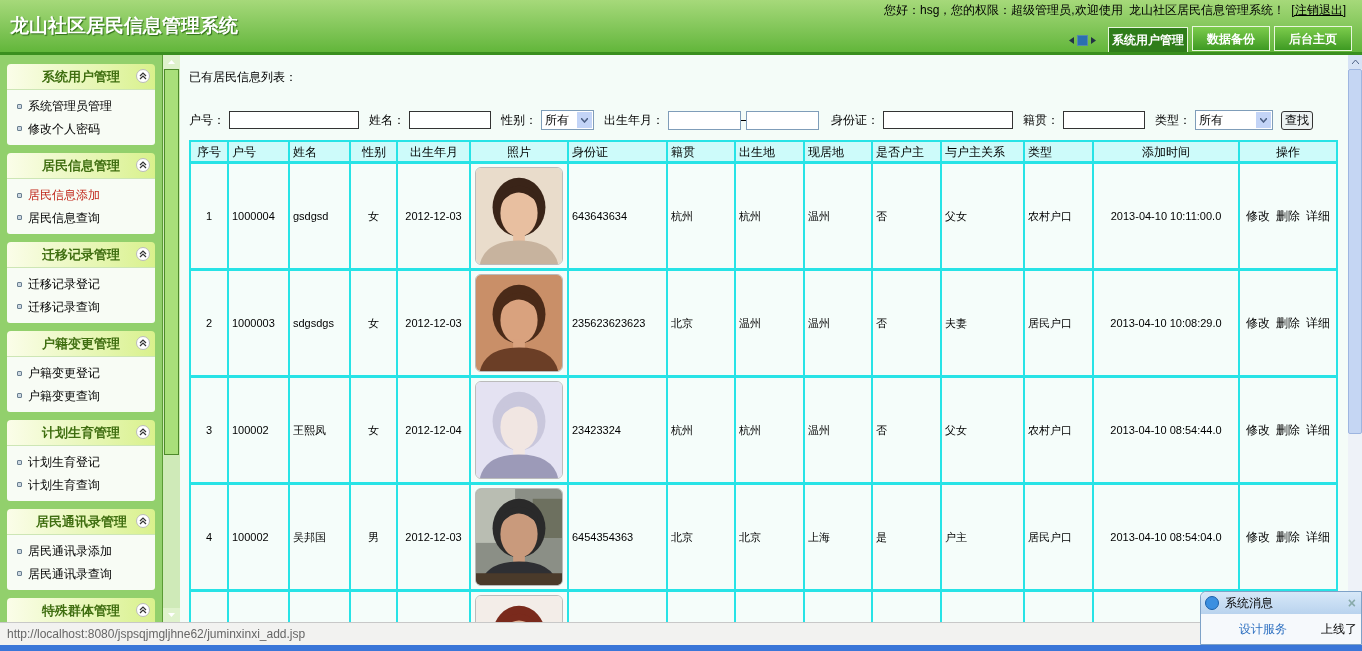 This screenshot has width=1362, height=651. I want to click on table-cell-text: 1, so click(209, 216).